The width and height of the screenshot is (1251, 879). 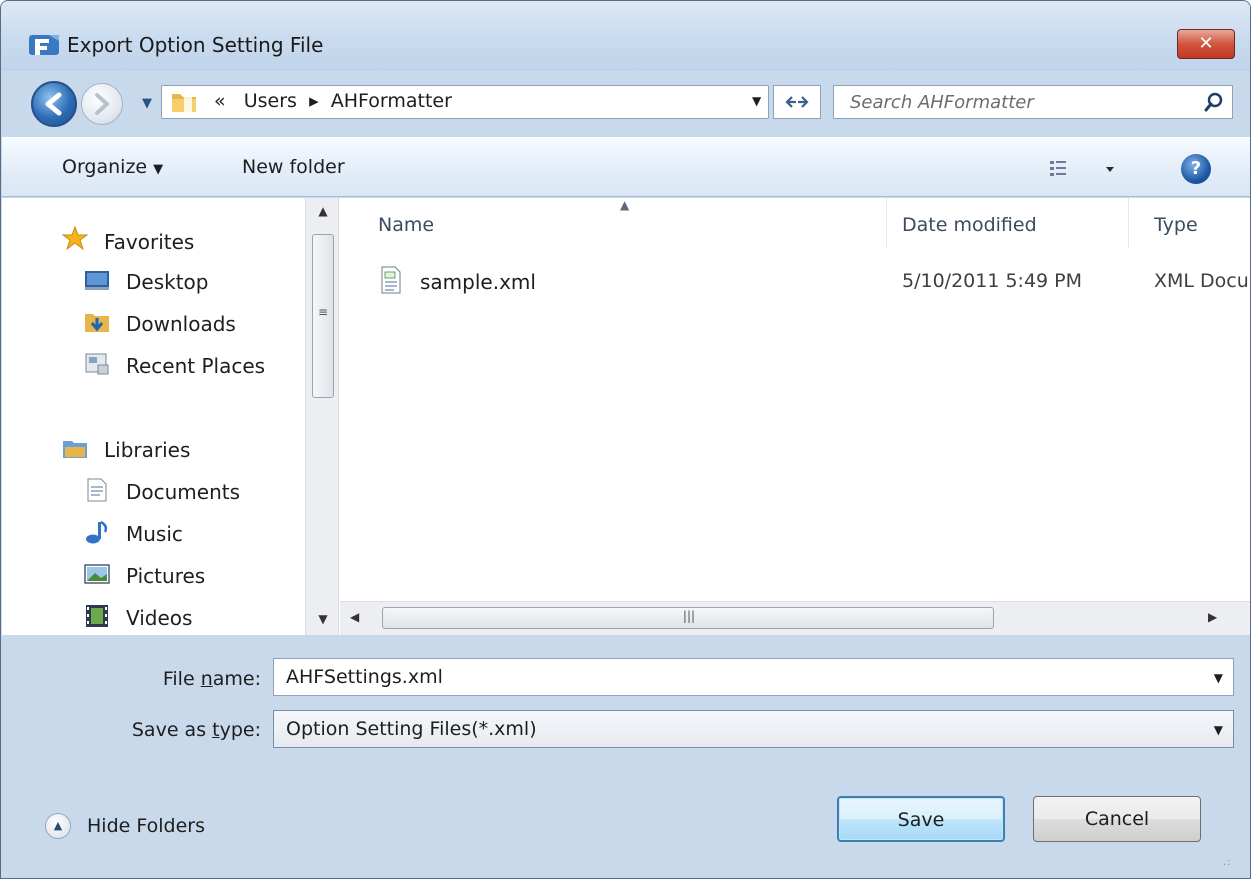 I want to click on back-arrow-icon, so click(x=53, y=104).